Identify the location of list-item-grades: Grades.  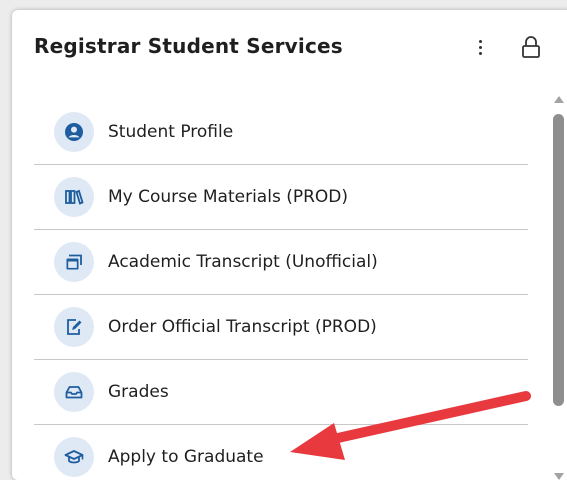
(281, 392).